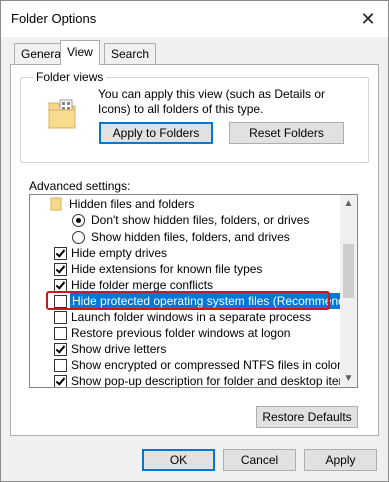  Describe the element at coordinates (190, 237) in the screenshot. I see `list-item-label: Show hidden files, folders, and drives` at that location.